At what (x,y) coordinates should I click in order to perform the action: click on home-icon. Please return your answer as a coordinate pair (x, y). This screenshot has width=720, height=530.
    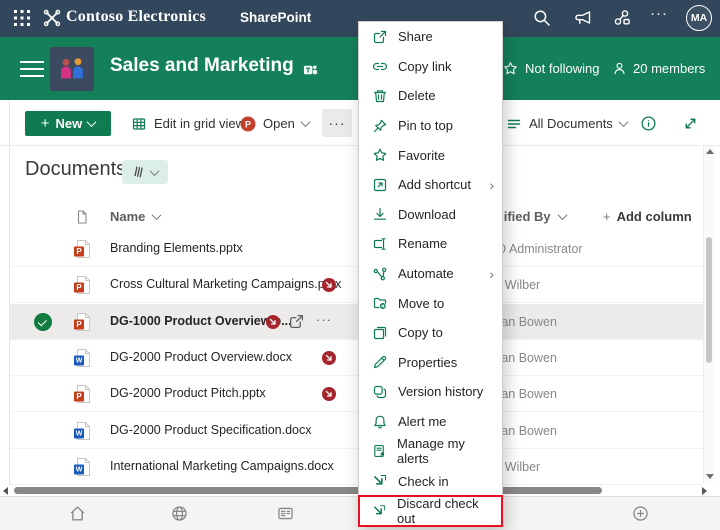
    Looking at the image, I should click on (77, 513).